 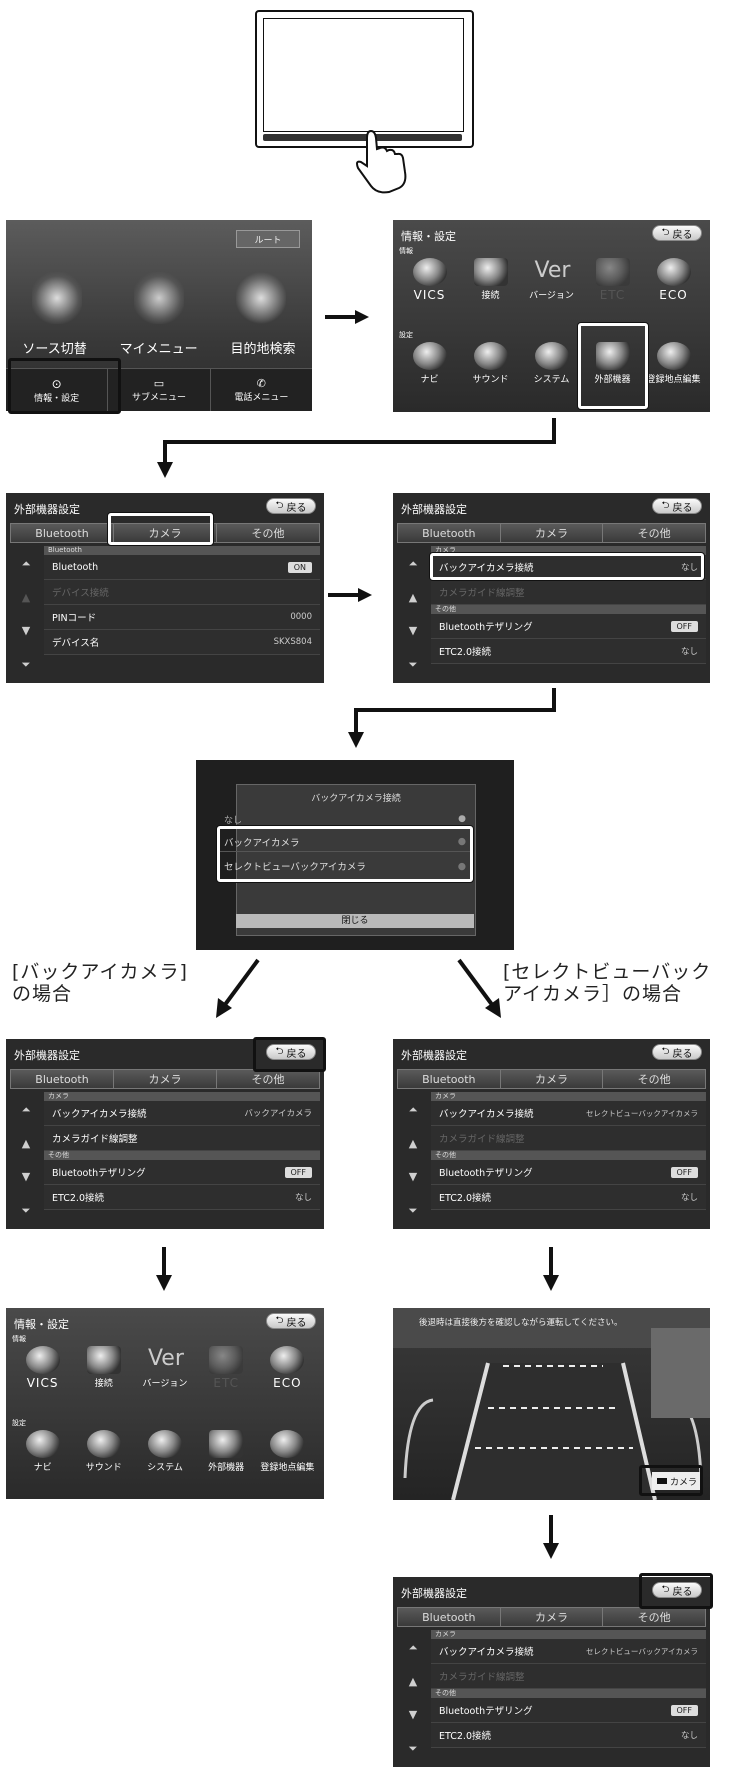 What do you see at coordinates (355, 921) in the screenshot?
I see `popup-close-button: 閉じる` at bounding box center [355, 921].